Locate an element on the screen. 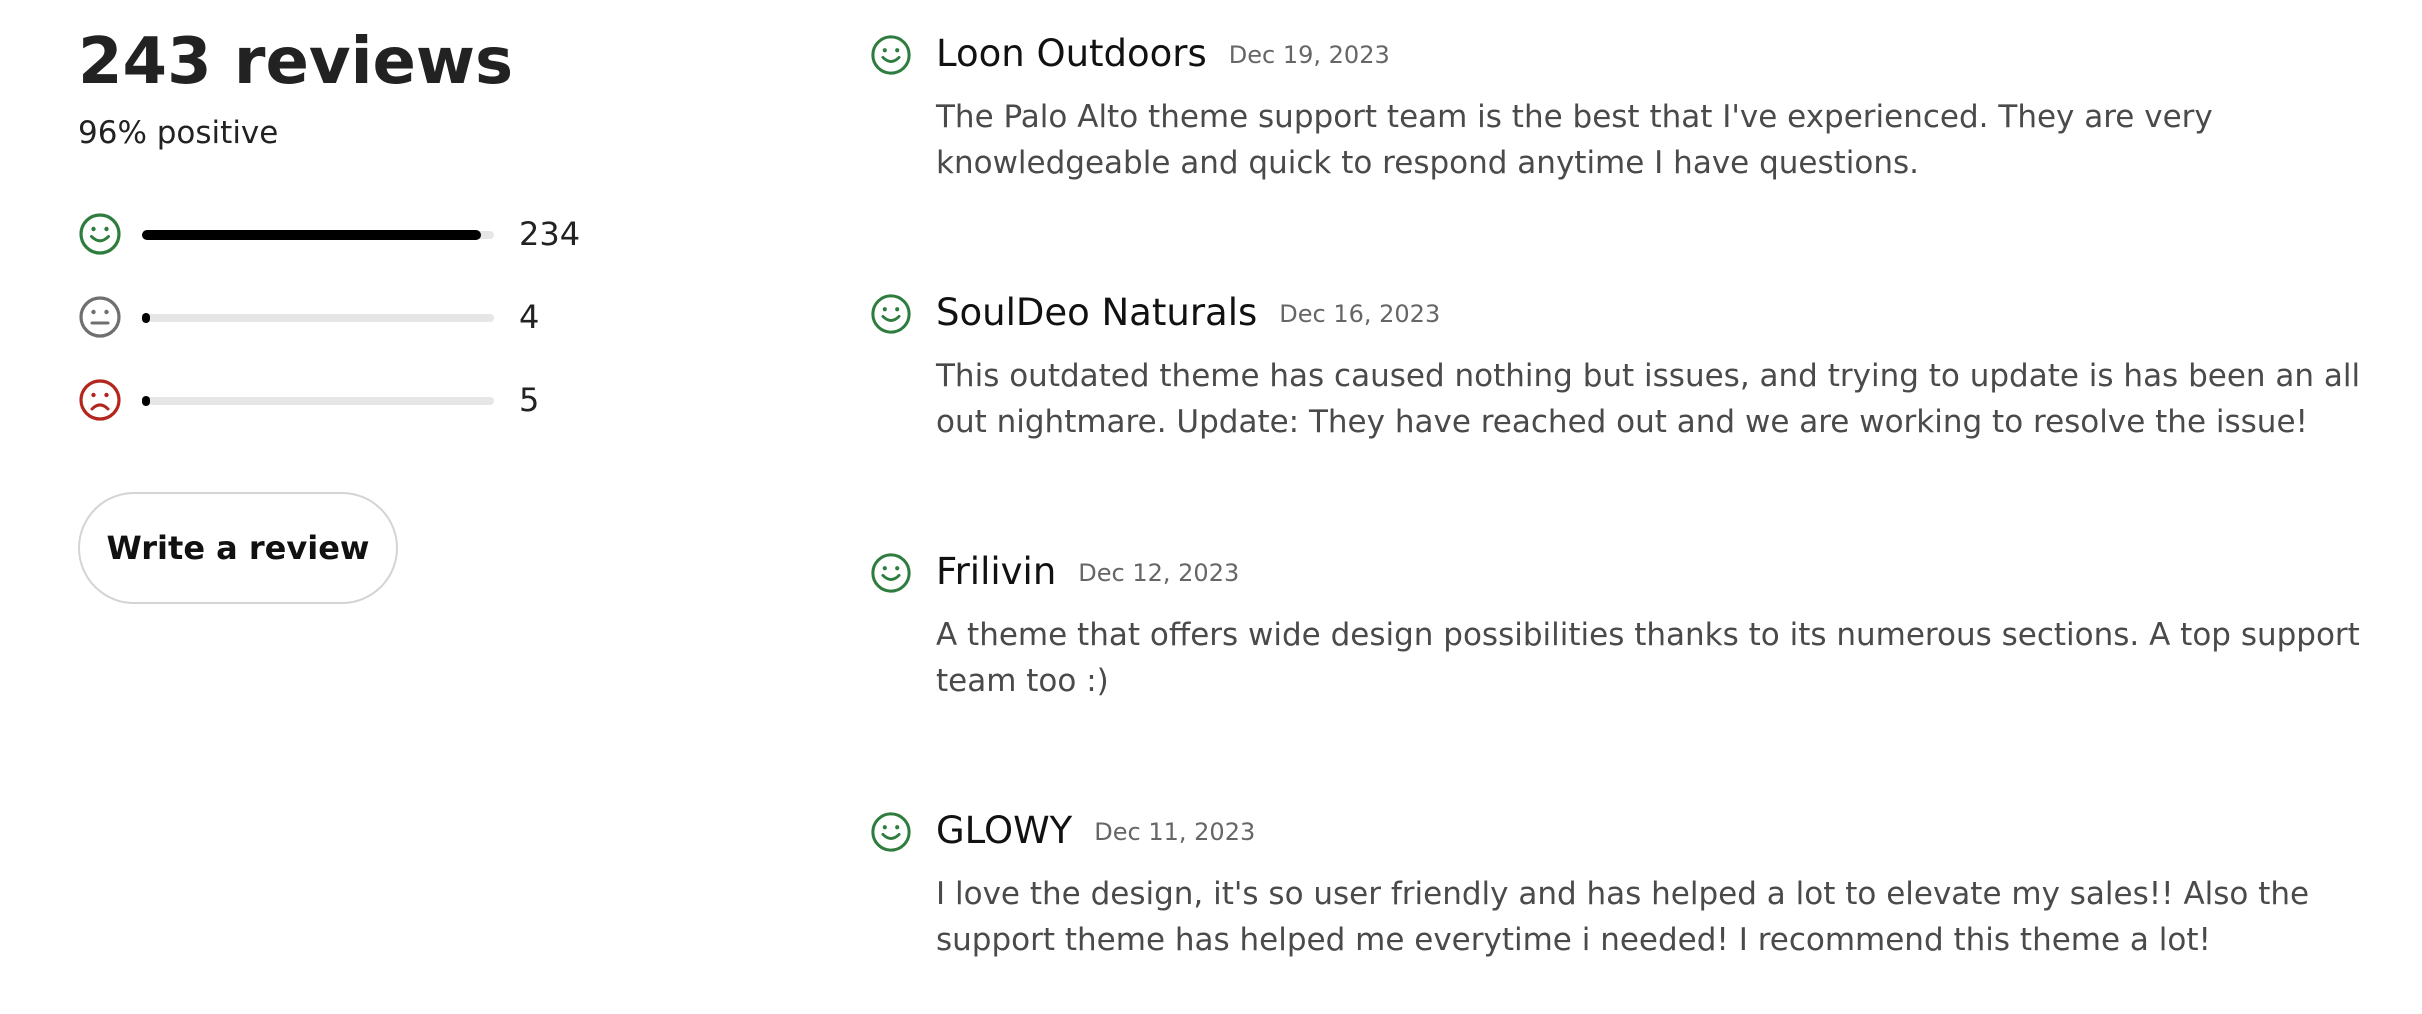  rating-count-negative: 5 is located at coordinates (529, 400).